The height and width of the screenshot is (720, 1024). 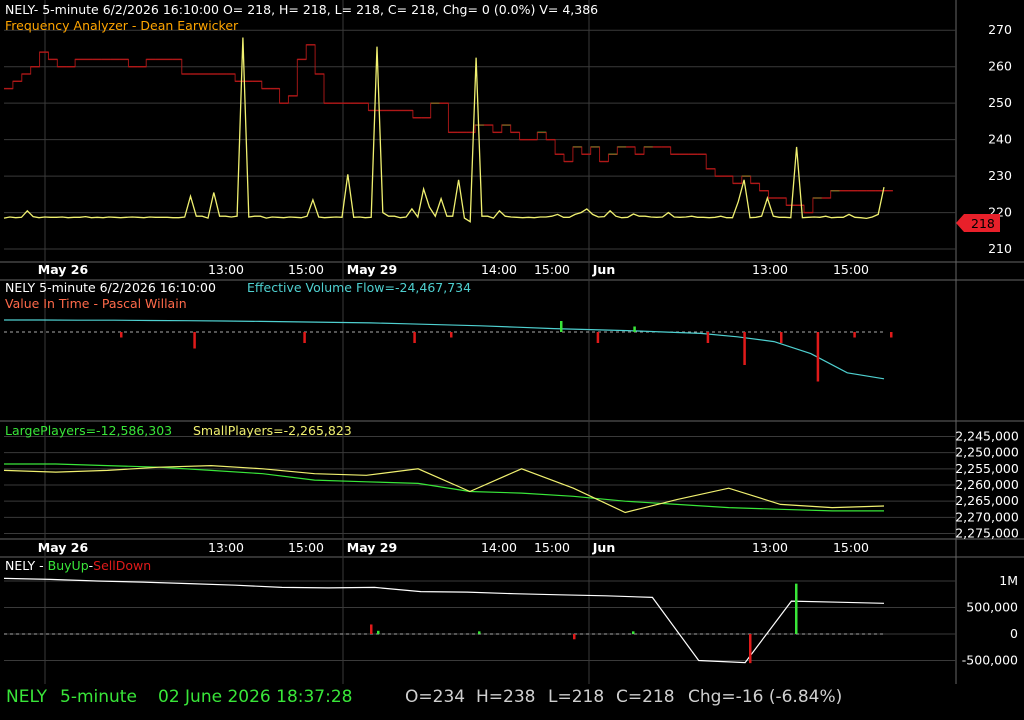 What do you see at coordinates (765, 697) in the screenshot?
I see `status-change: Chg=-16 (-6.84%)` at bounding box center [765, 697].